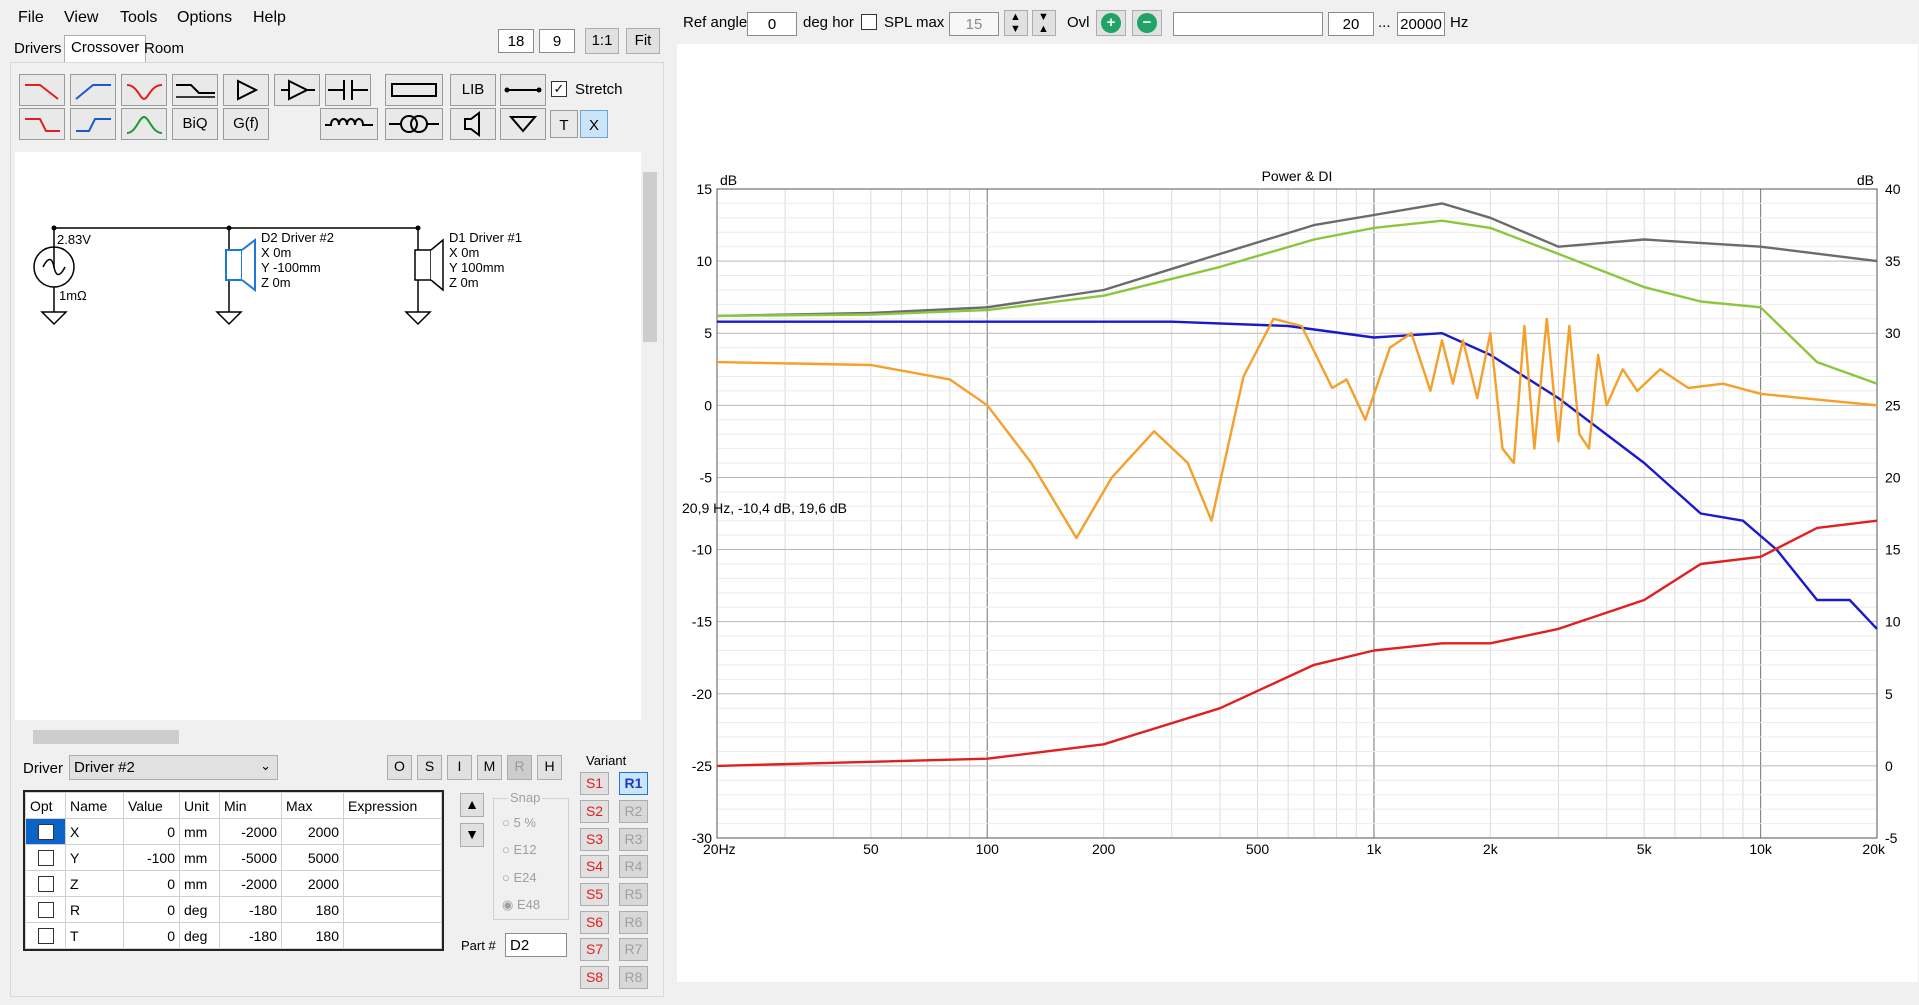 The width and height of the screenshot is (1919, 1005). What do you see at coordinates (1016, 23) in the screenshot?
I see `spl-updown-button: ▲ ▼` at bounding box center [1016, 23].